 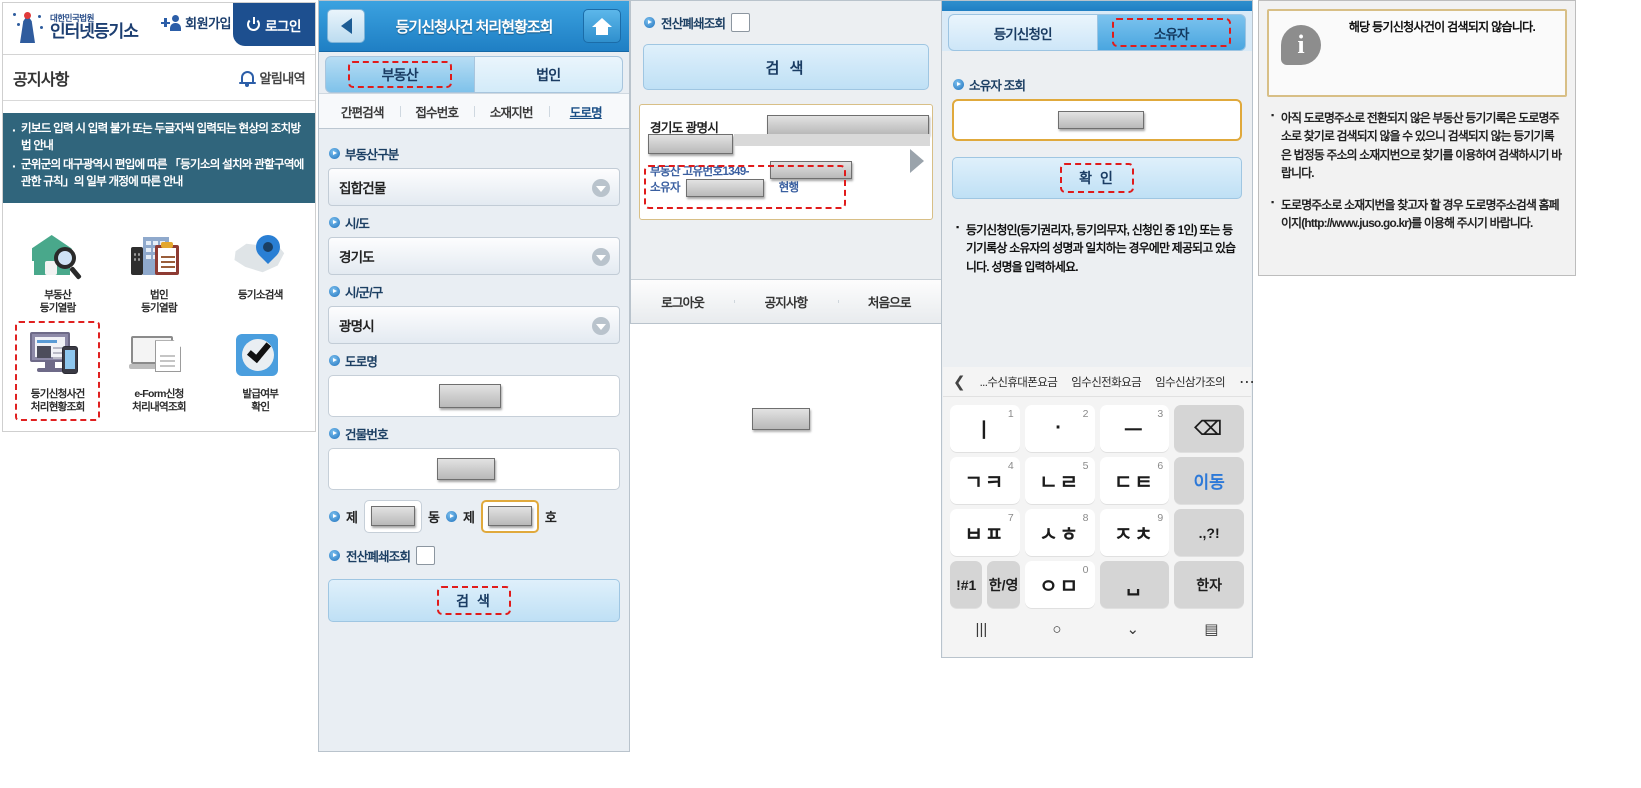 What do you see at coordinates (889, 301) in the screenshot?
I see `footer-home: 처음으로` at bounding box center [889, 301].